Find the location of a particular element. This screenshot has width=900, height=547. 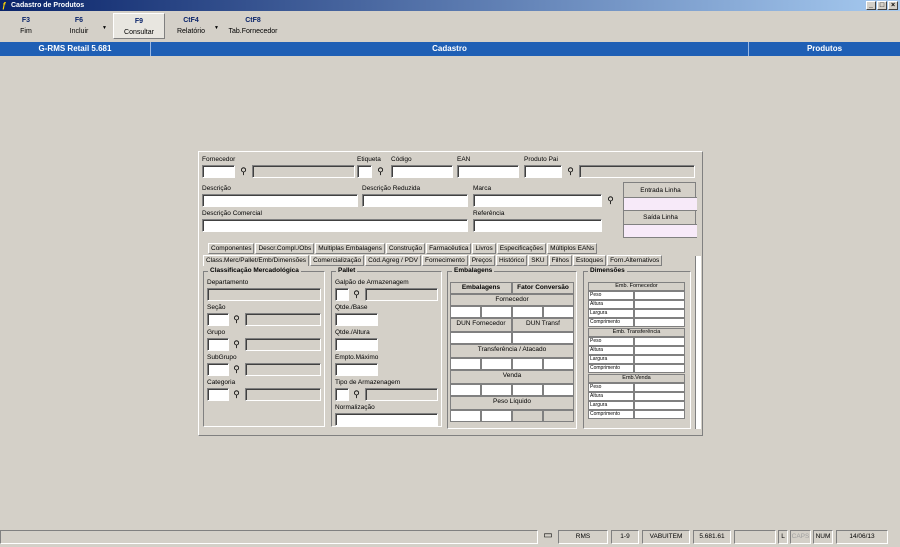

marca-input is located at coordinates (537, 200).